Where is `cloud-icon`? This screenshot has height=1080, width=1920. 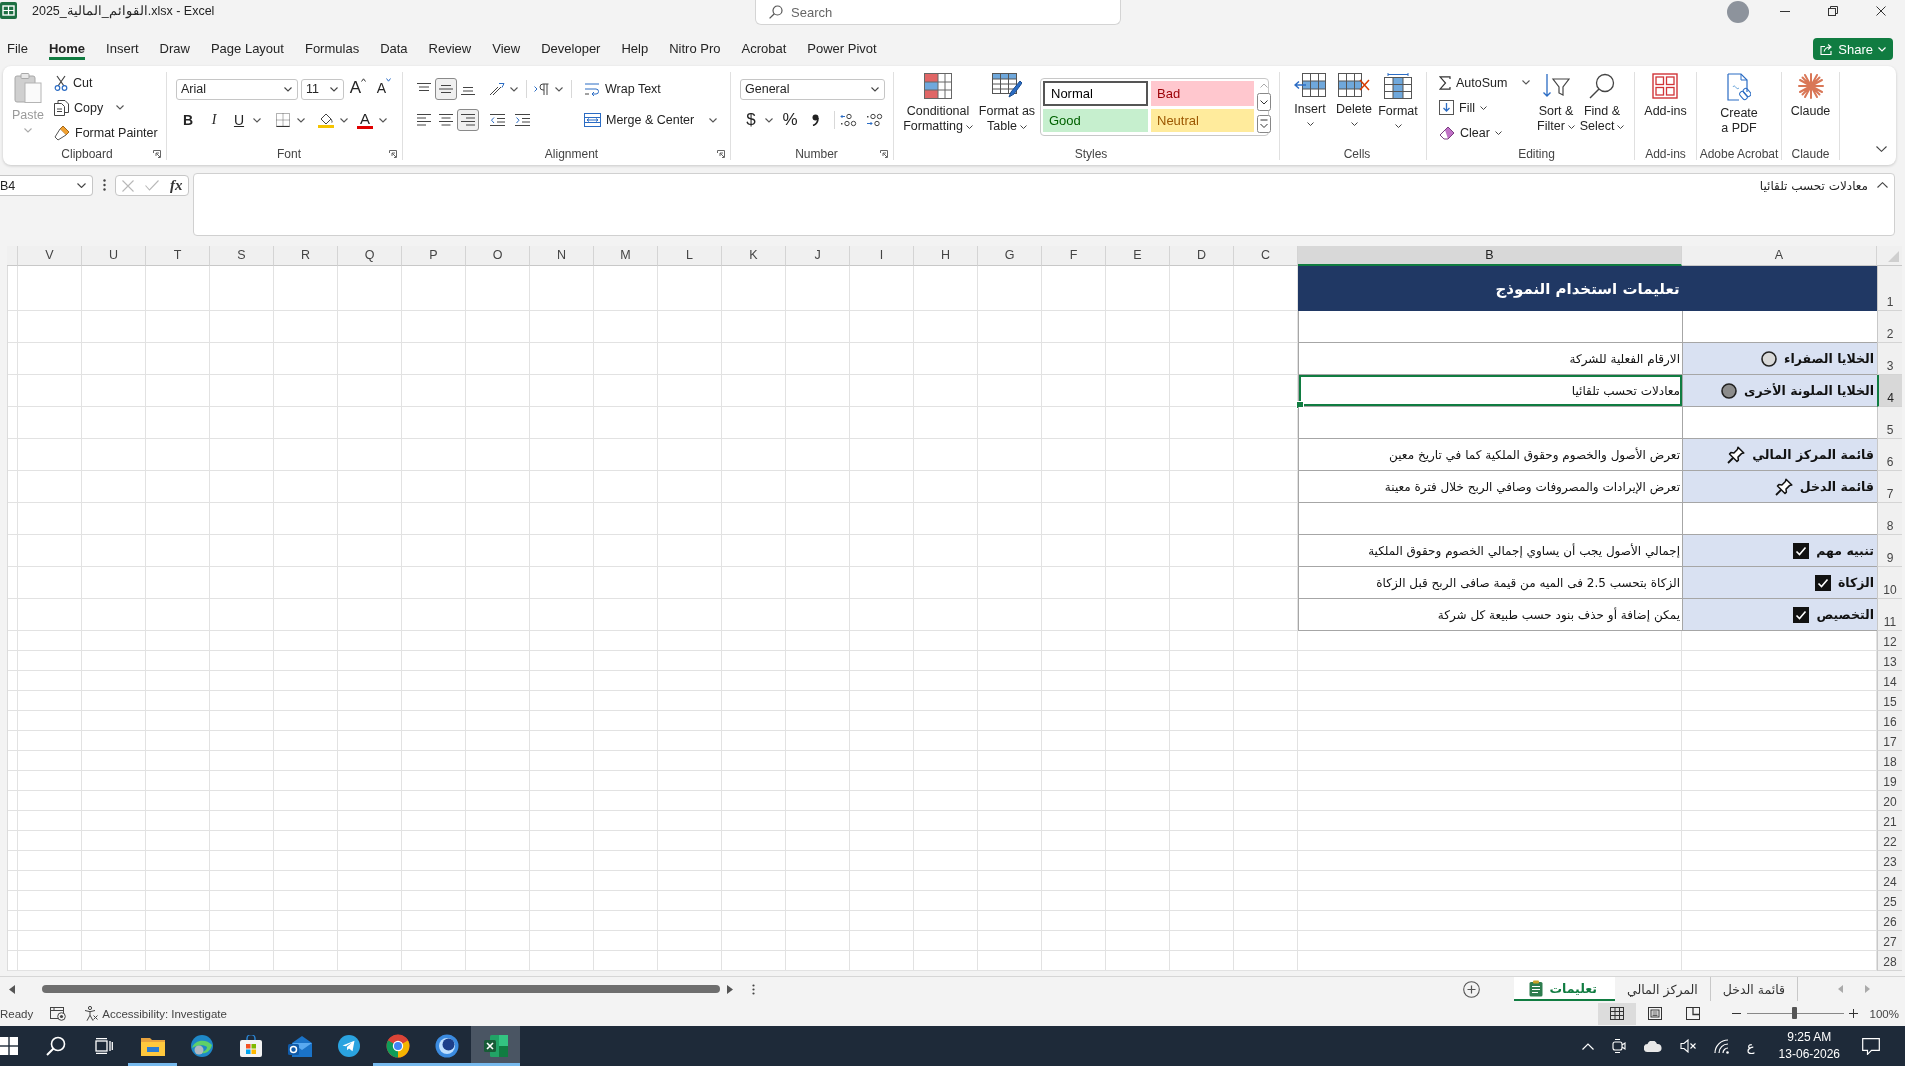
cloud-icon is located at coordinates (1652, 1046).